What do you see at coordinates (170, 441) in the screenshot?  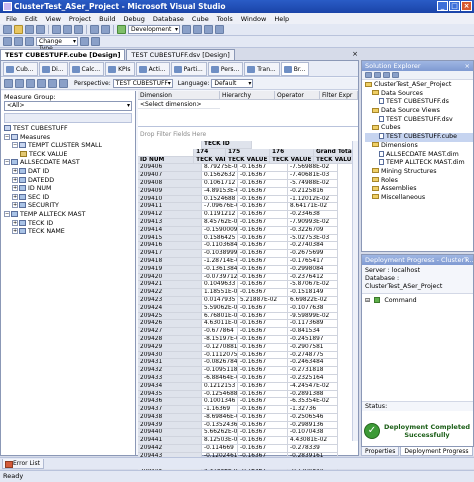 I see `row-label-cell: 209441` at bounding box center [170, 441].